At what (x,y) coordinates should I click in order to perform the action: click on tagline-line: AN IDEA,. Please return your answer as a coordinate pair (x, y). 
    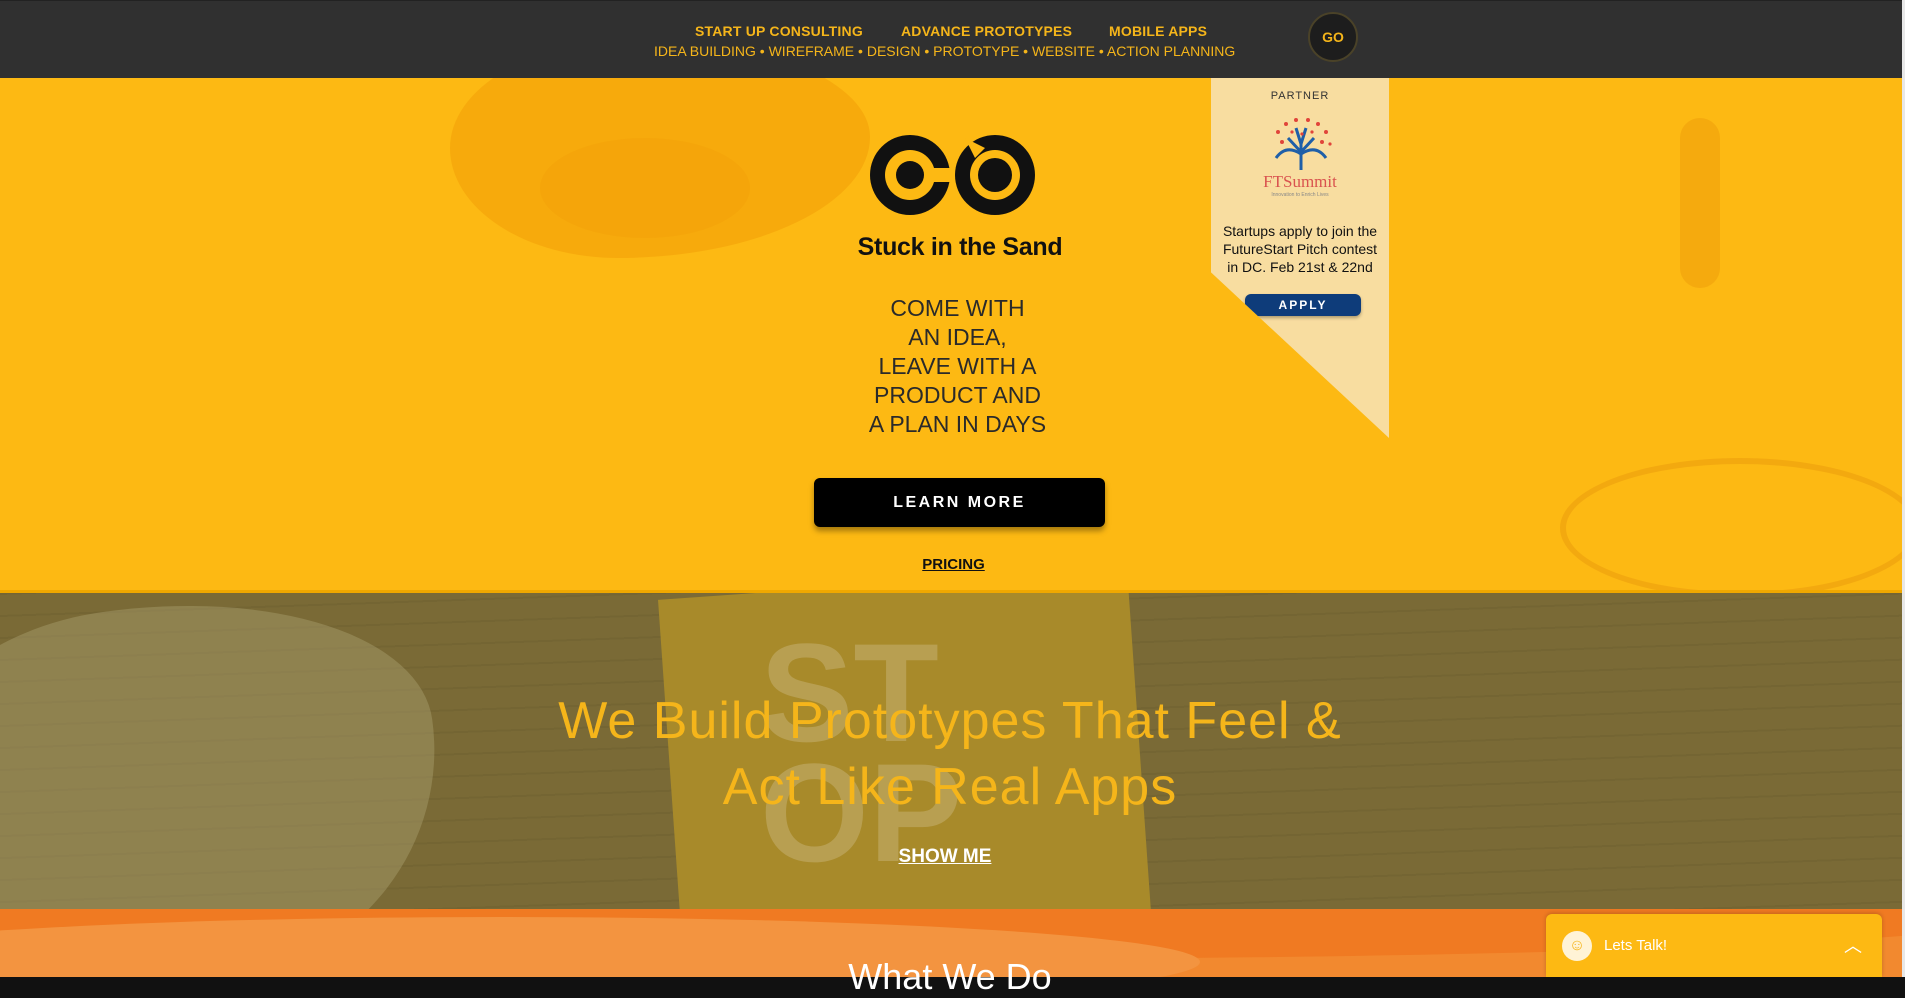
    Looking at the image, I should click on (957, 337).